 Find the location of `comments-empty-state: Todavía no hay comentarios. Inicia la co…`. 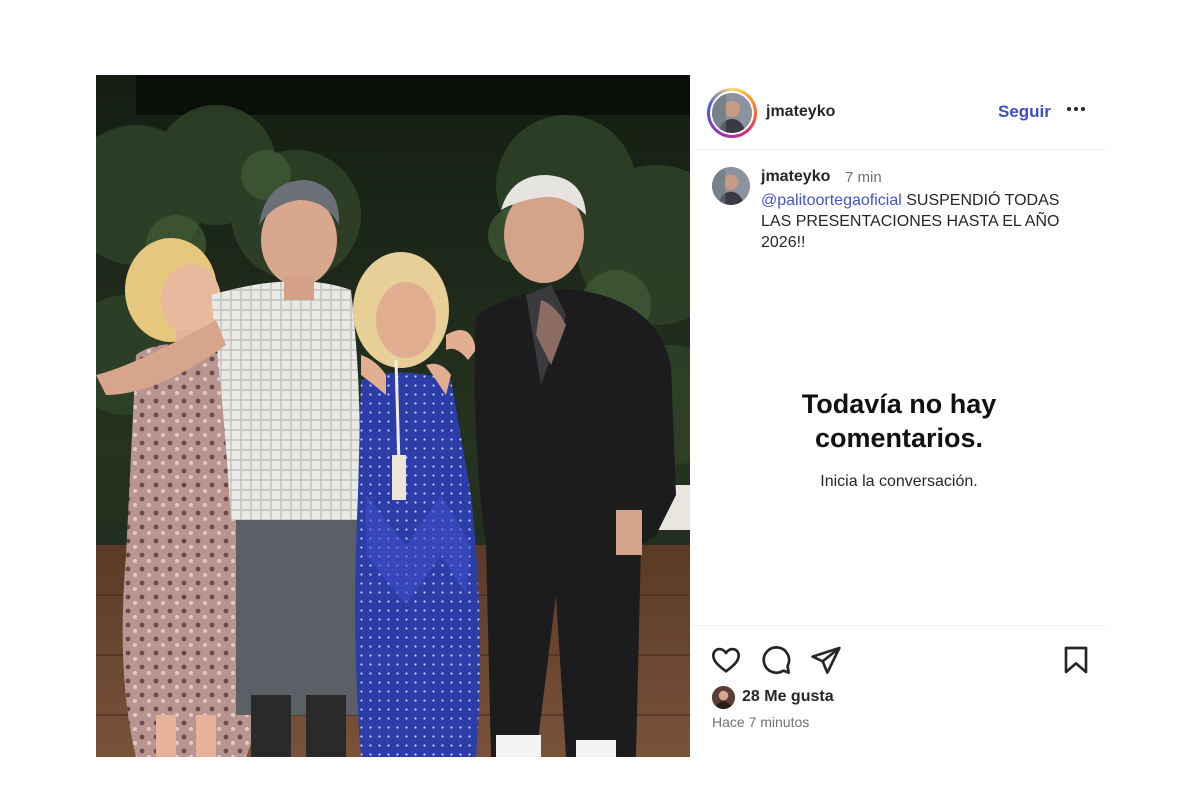

comments-empty-state: Todavía no hay comentarios. Inicia la co… is located at coordinates (899, 439).